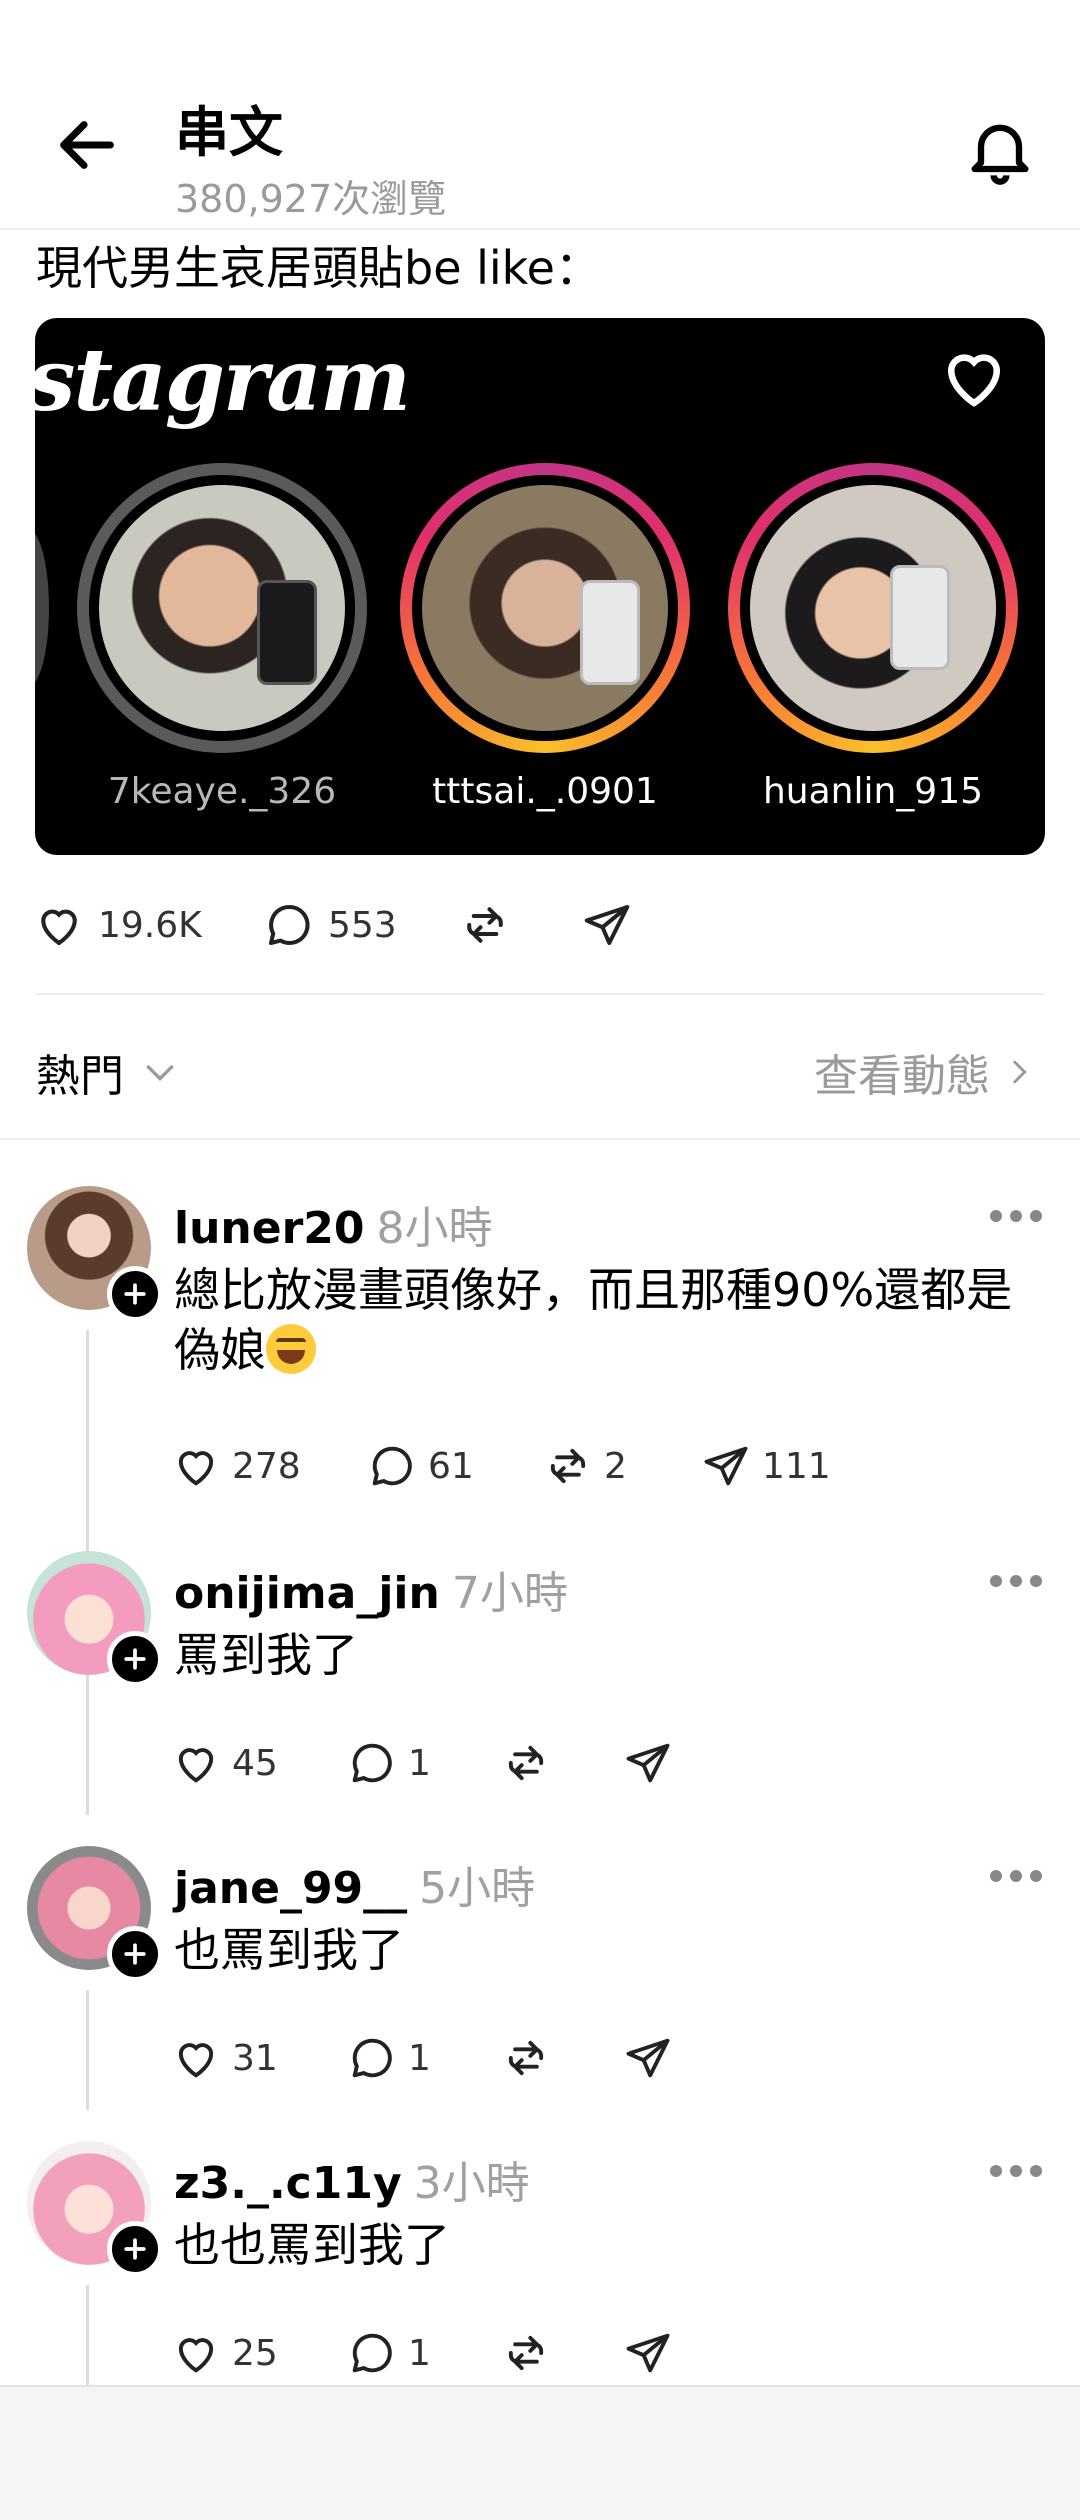 The image size is (1080, 2520). I want to click on back-arrow-icon, so click(87, 145).